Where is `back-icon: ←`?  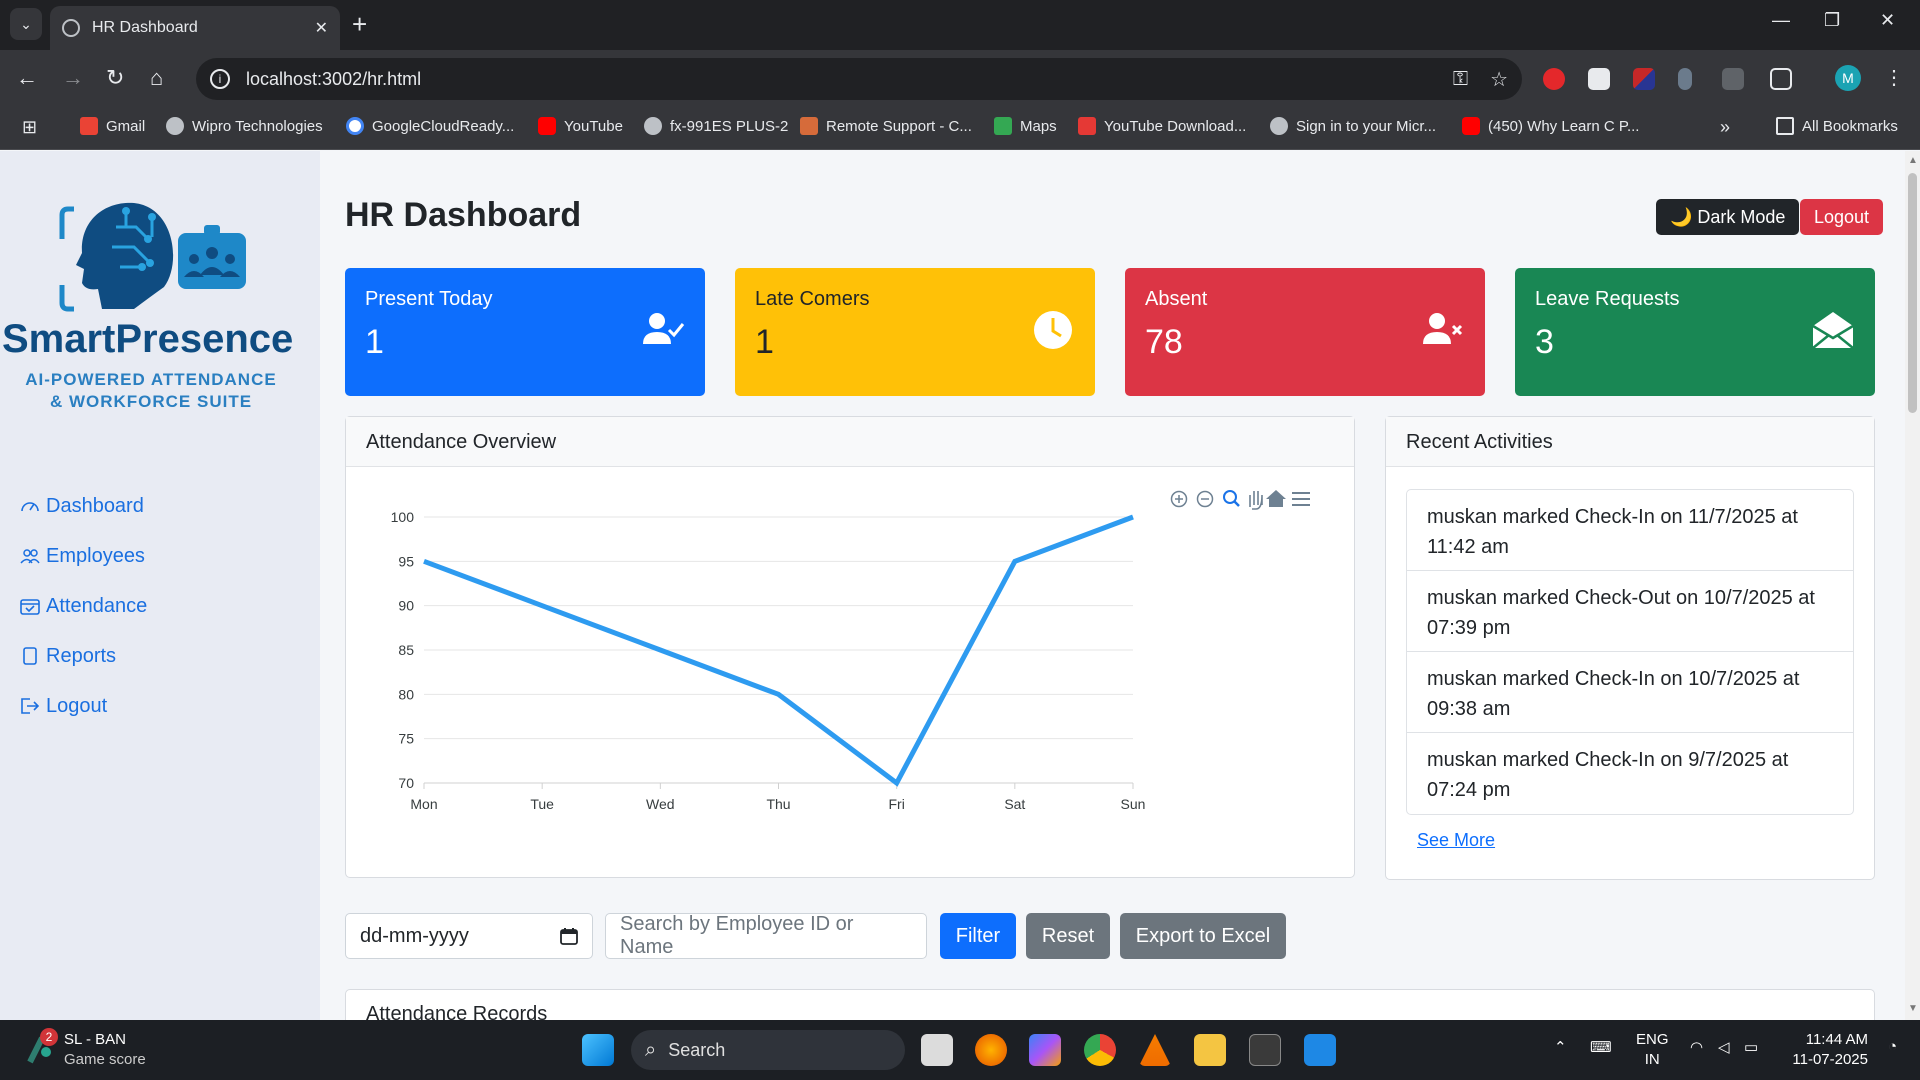 back-icon: ← is located at coordinates (27, 78).